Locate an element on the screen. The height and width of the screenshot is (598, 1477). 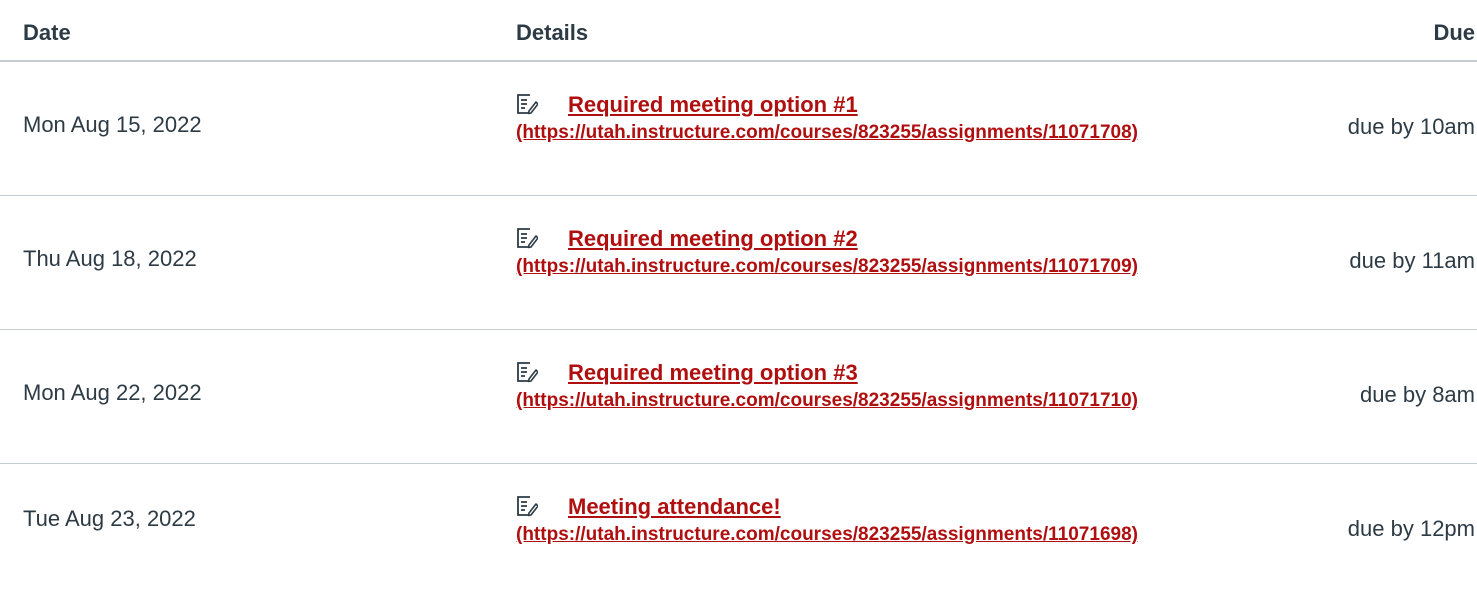
row-date: Thu Aug 18, 2022 is located at coordinates (110, 258).